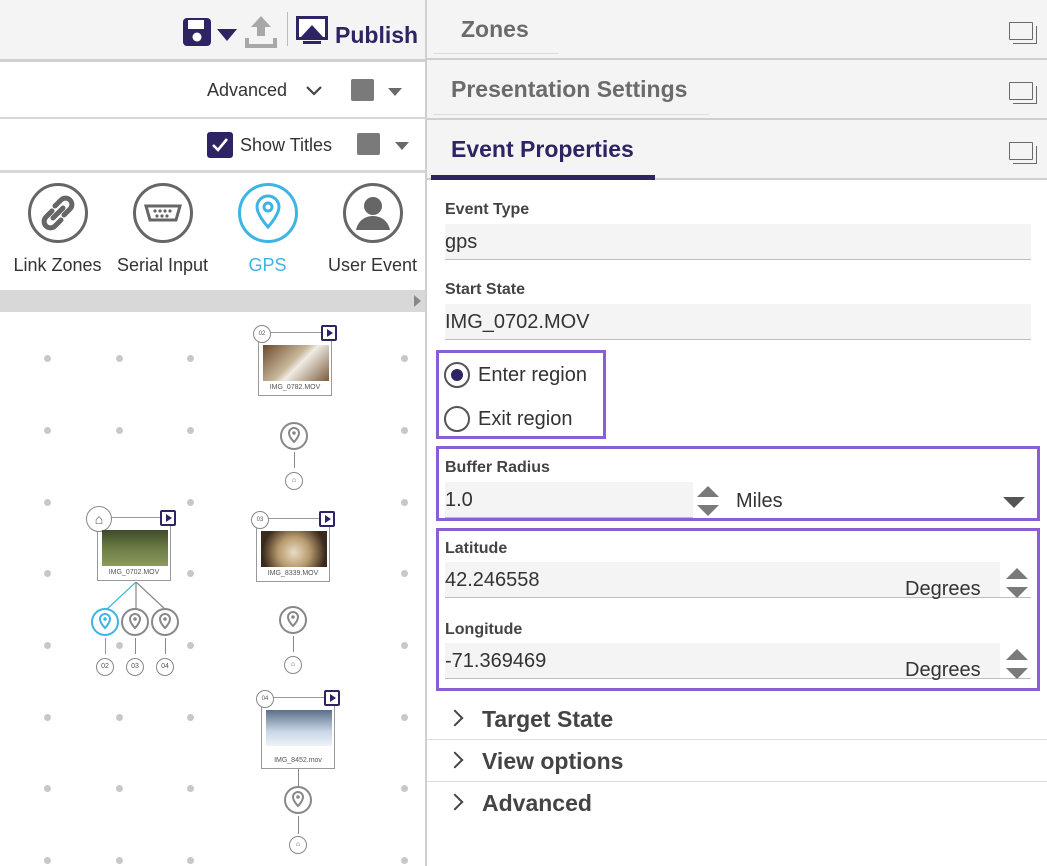 The height and width of the screenshot is (866, 1047). I want to click on save-dropdown-chevron-down-icon, so click(227, 37).